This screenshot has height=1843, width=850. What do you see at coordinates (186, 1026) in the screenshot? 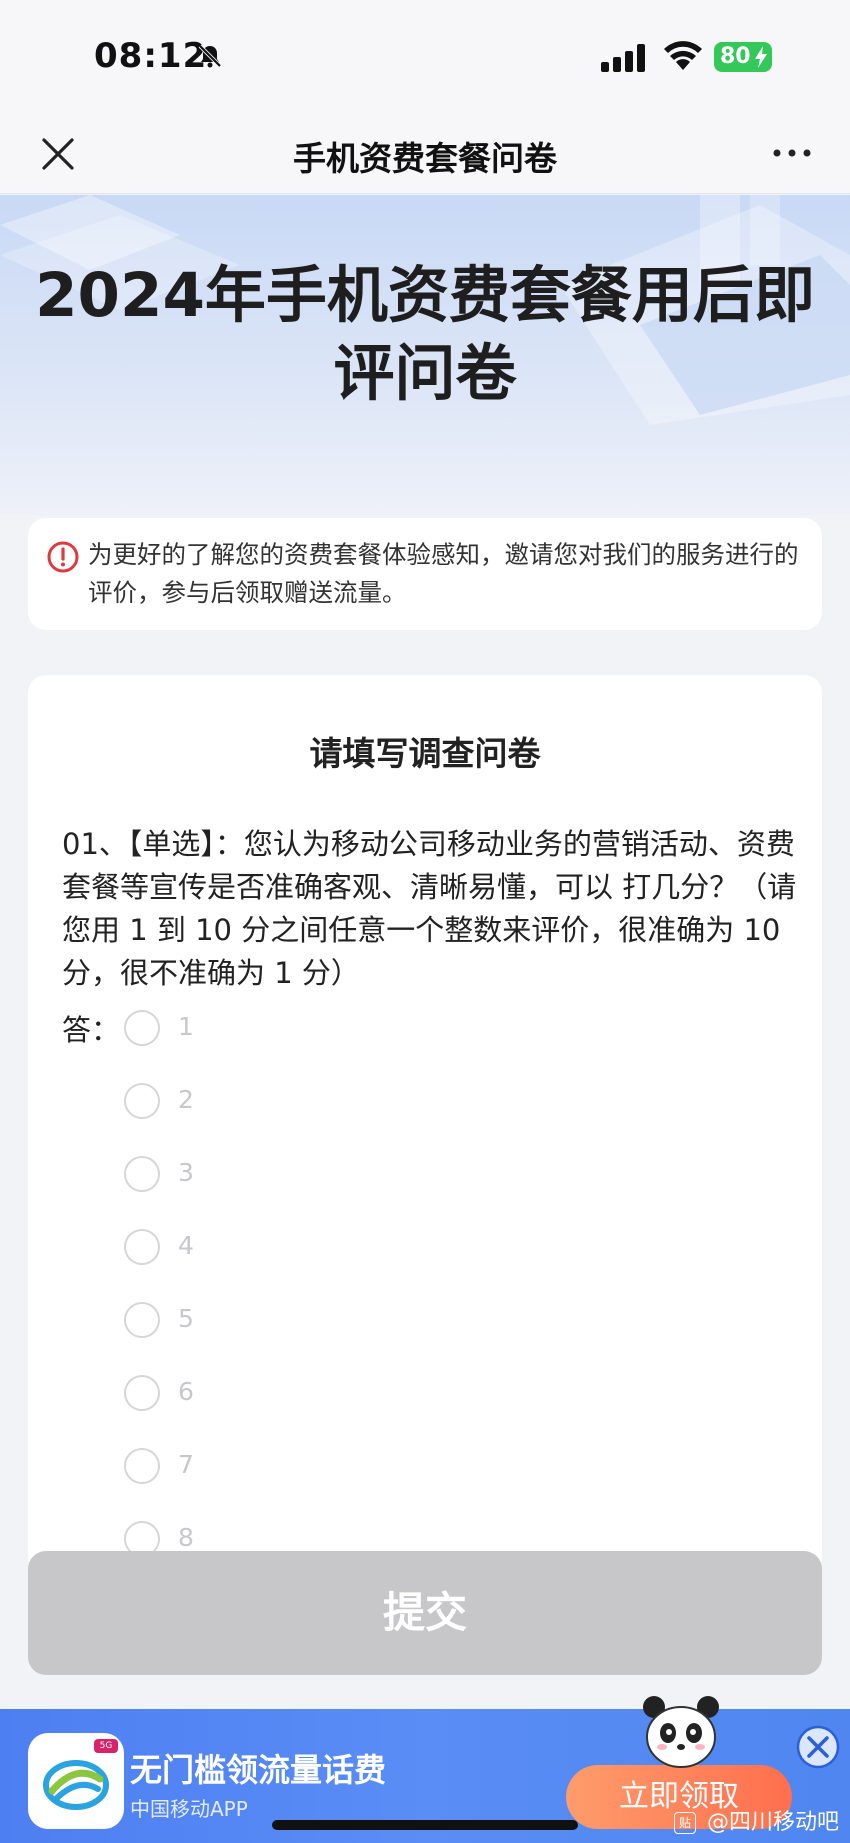
I see `option-label: 1` at bounding box center [186, 1026].